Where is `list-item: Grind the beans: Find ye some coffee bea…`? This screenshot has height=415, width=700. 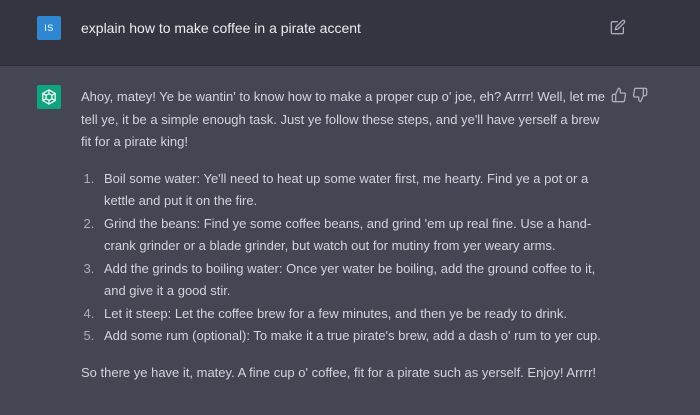 list-item: Grind the beans: Find ye some coffee bea… is located at coordinates (354, 235).